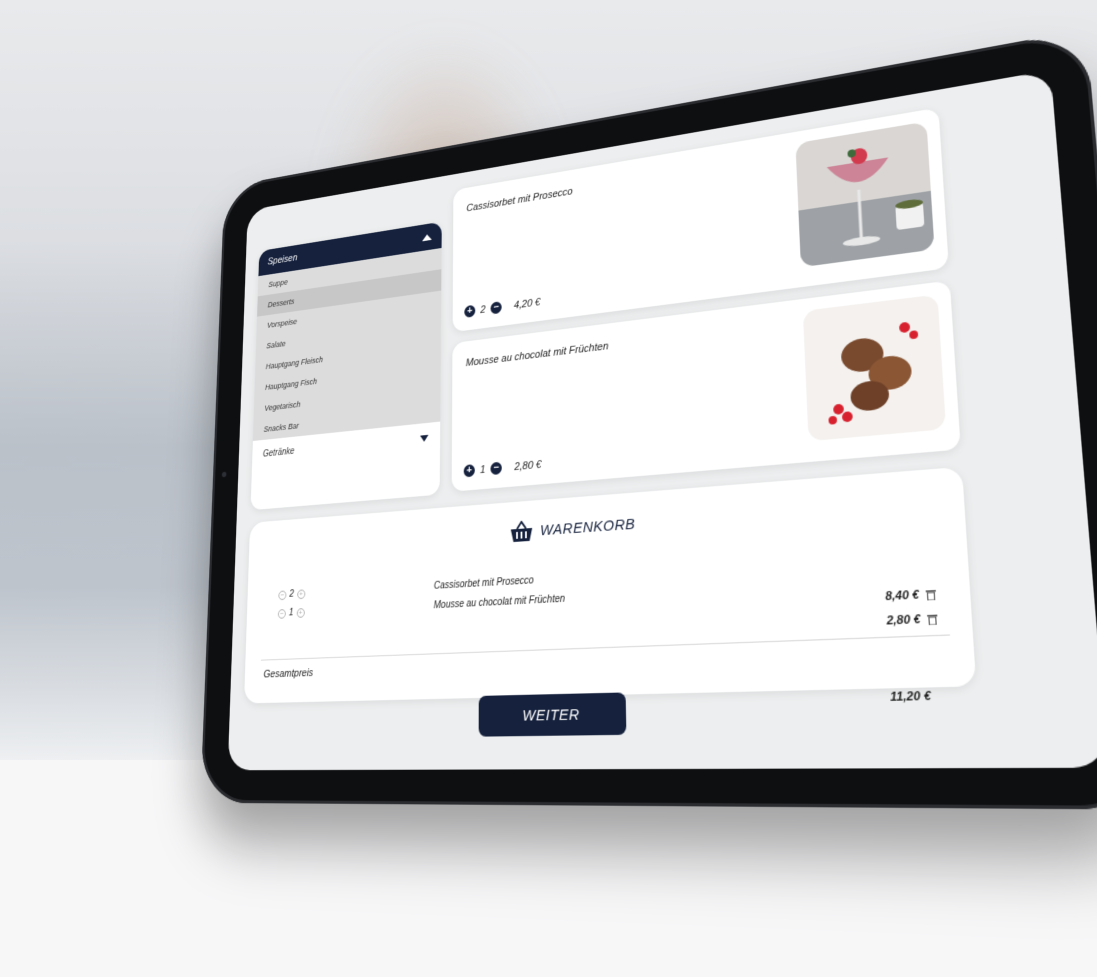 The image size is (1097, 977). What do you see at coordinates (483, 469) in the screenshot?
I see `quantity-value: 1` at bounding box center [483, 469].